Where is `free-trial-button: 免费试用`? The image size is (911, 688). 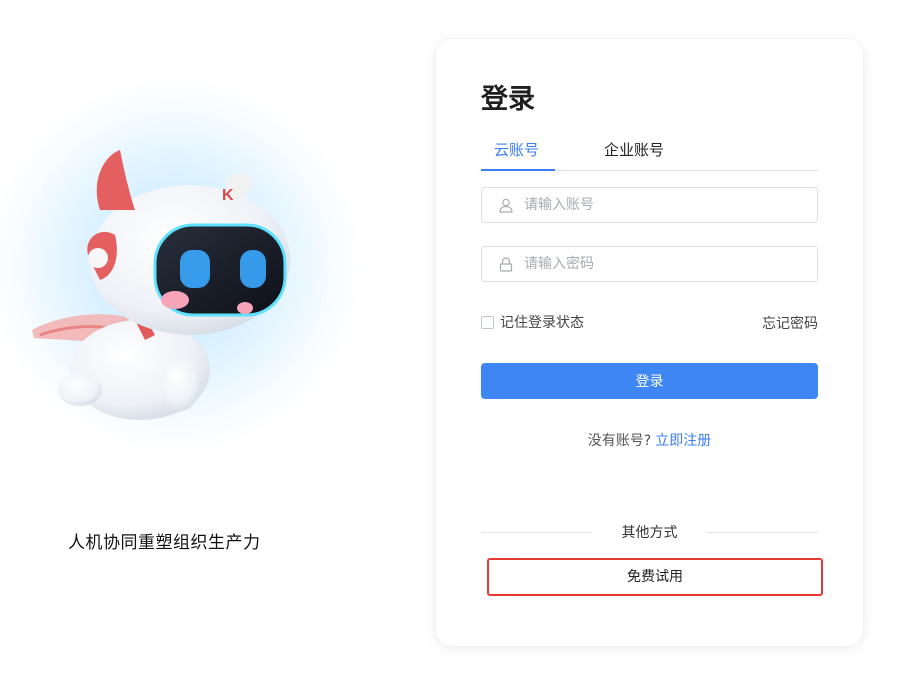
free-trial-button: 免费试用 is located at coordinates (655, 577).